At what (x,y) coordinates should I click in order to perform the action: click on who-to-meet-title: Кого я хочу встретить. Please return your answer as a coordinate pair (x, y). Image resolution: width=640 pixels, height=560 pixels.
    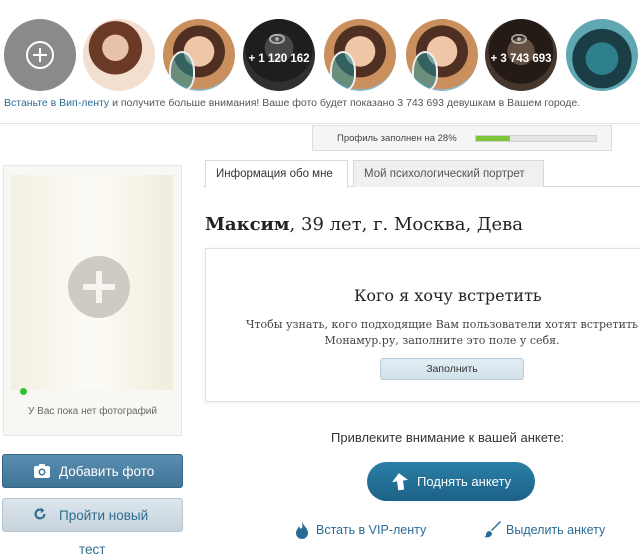
    Looking at the image, I should click on (448, 295).